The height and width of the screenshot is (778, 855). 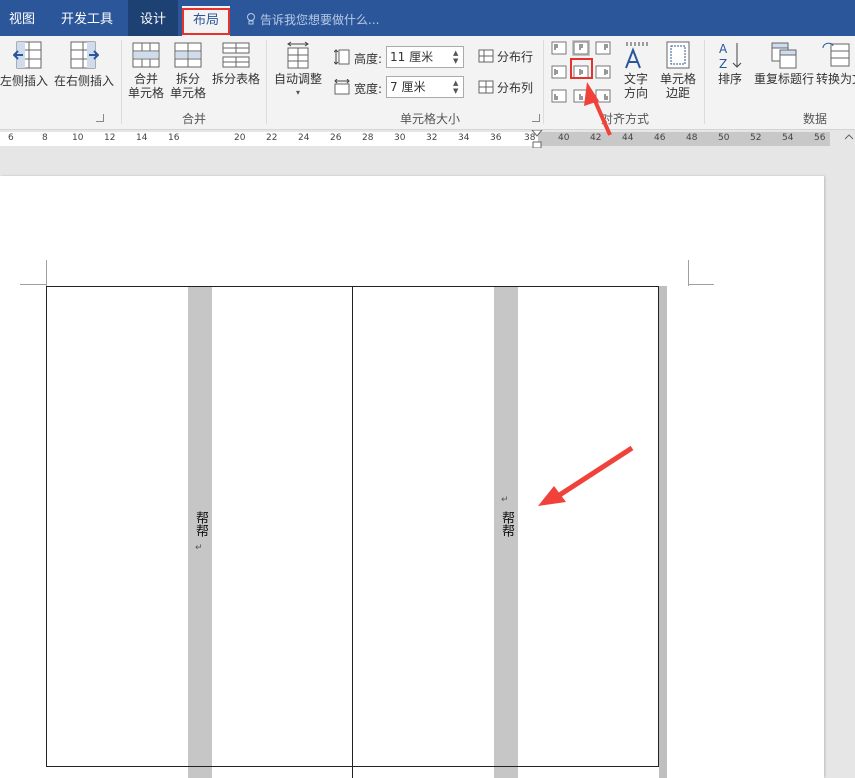 I want to click on text-direction-button: 文字 方向, so click(x=636, y=70).